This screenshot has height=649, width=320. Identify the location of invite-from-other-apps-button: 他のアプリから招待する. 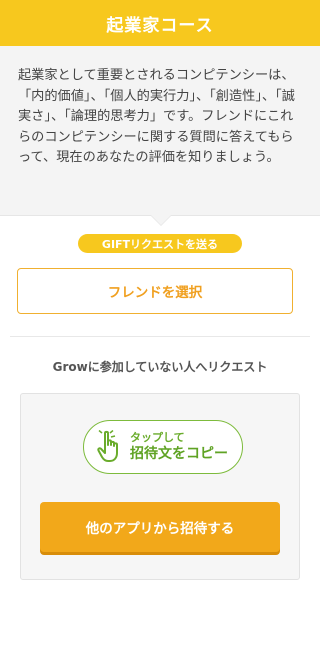
(160, 527).